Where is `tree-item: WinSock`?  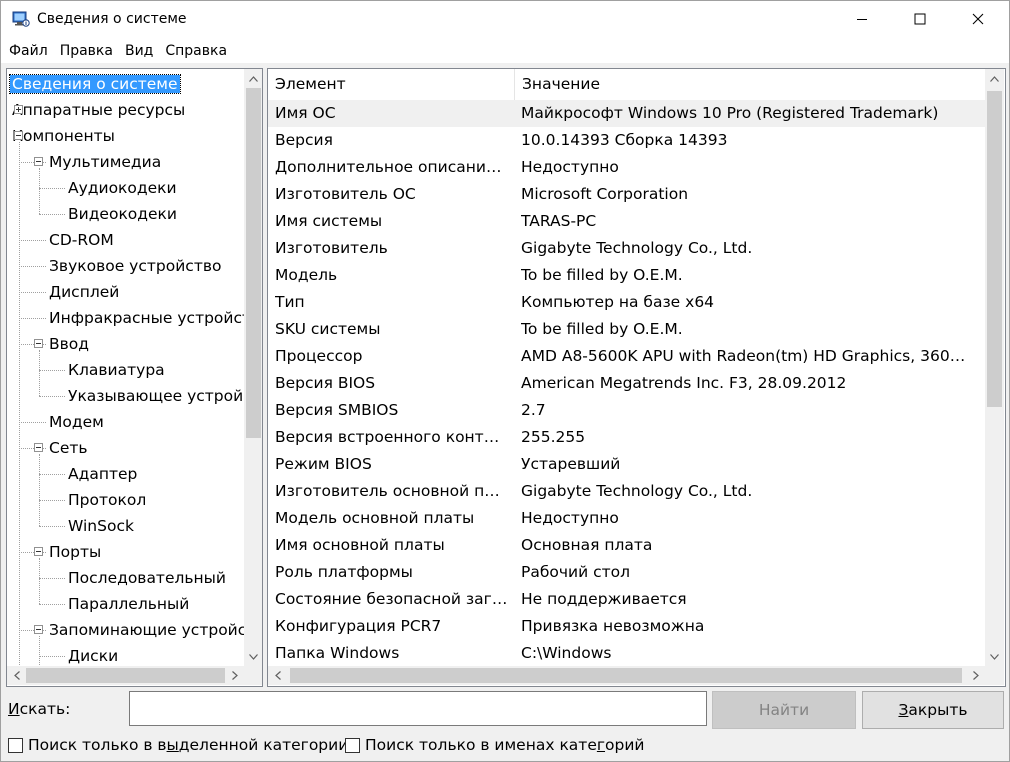
tree-item: WinSock is located at coordinates (101, 526).